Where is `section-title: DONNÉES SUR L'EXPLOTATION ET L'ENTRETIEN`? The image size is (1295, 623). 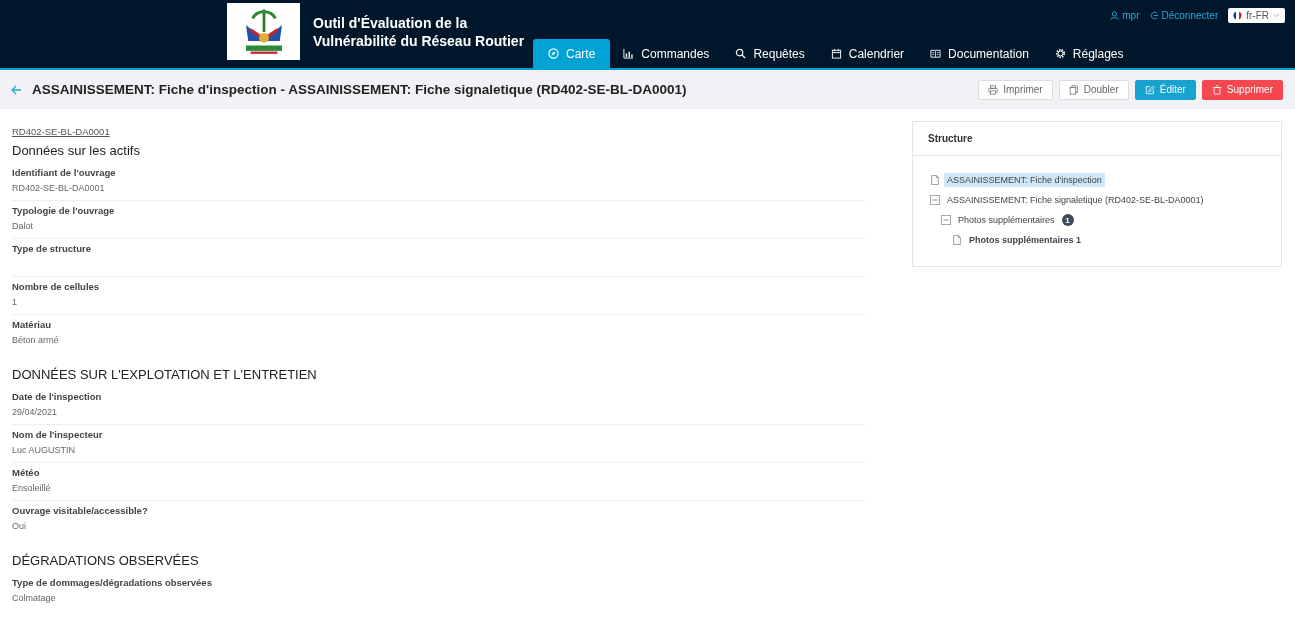 section-title: DONNÉES SUR L'EXPLOTATION ET L'ENTRETIEN is located at coordinates (165, 374).